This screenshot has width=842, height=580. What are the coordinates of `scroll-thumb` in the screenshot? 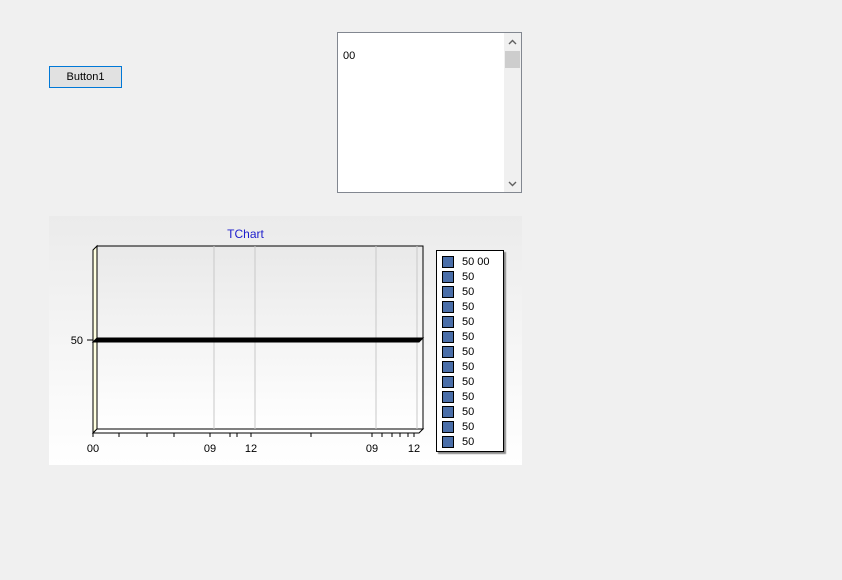 It's located at (512, 59).